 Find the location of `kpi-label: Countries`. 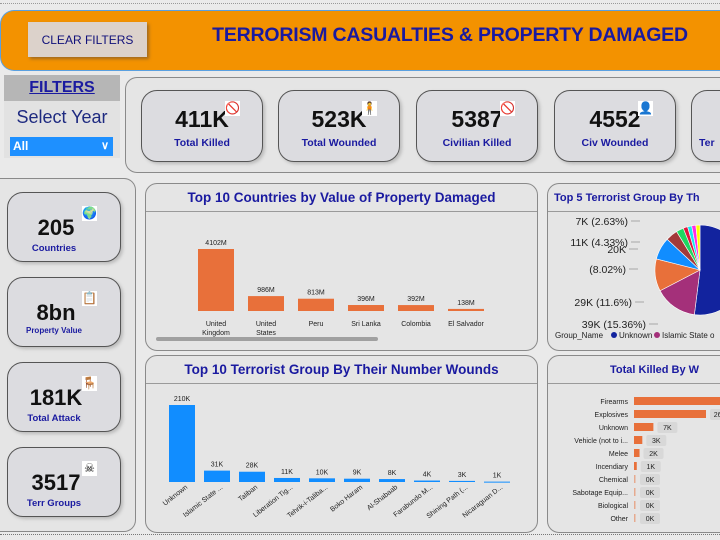

kpi-label: Countries is located at coordinates (54, 248).